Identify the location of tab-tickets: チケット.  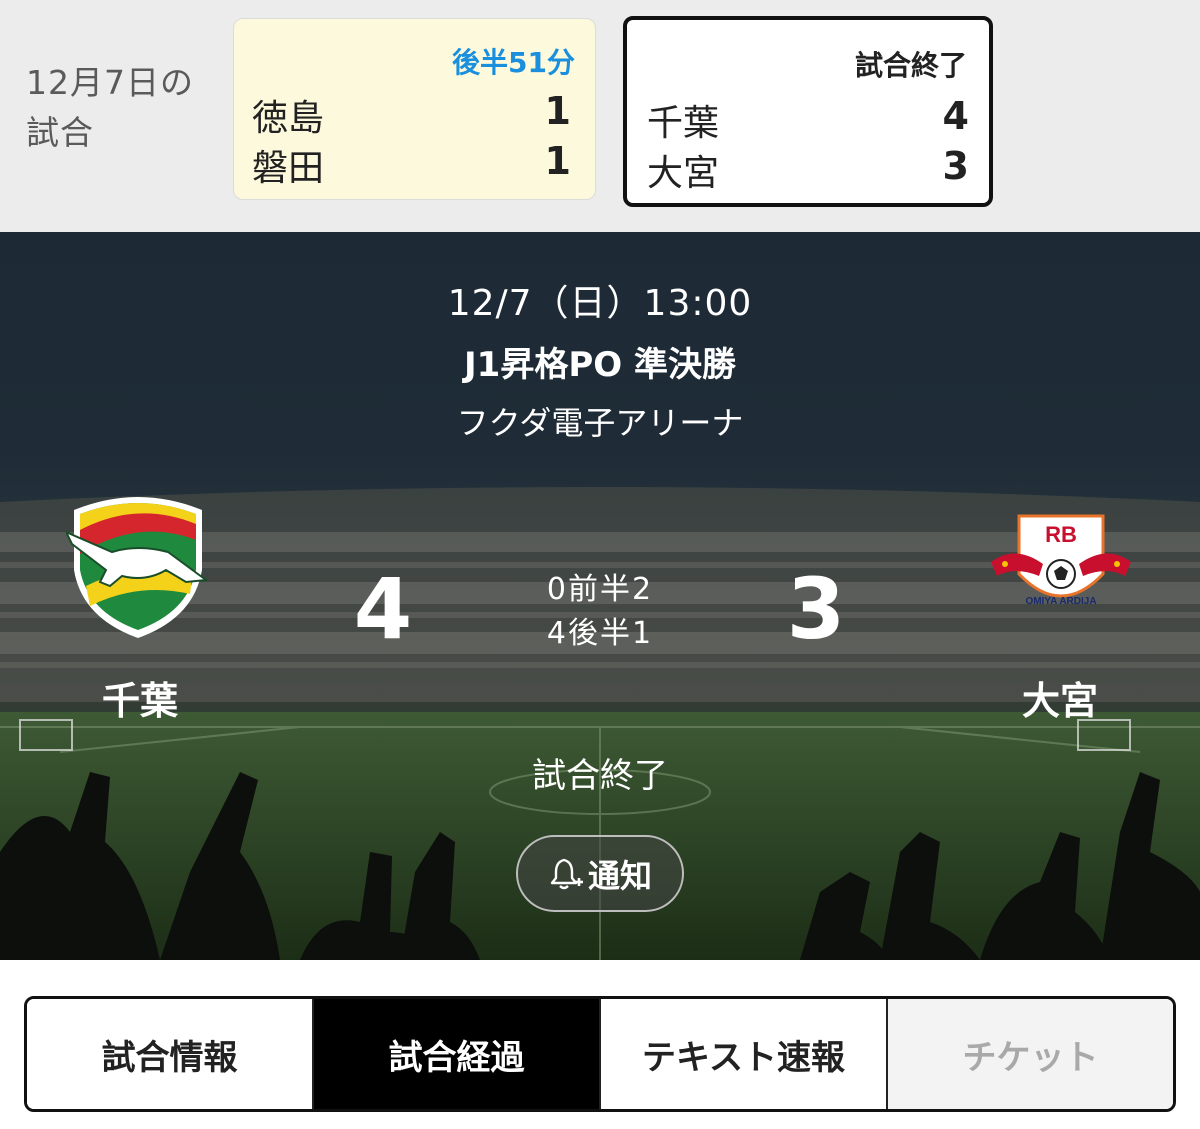
(1030, 1054).